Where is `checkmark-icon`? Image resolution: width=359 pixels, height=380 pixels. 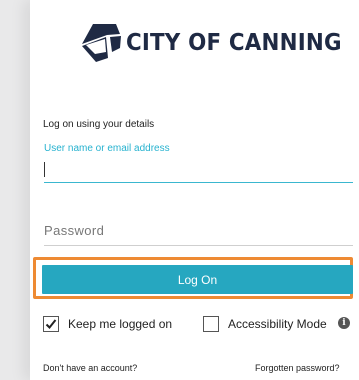 checkmark-icon is located at coordinates (51, 324).